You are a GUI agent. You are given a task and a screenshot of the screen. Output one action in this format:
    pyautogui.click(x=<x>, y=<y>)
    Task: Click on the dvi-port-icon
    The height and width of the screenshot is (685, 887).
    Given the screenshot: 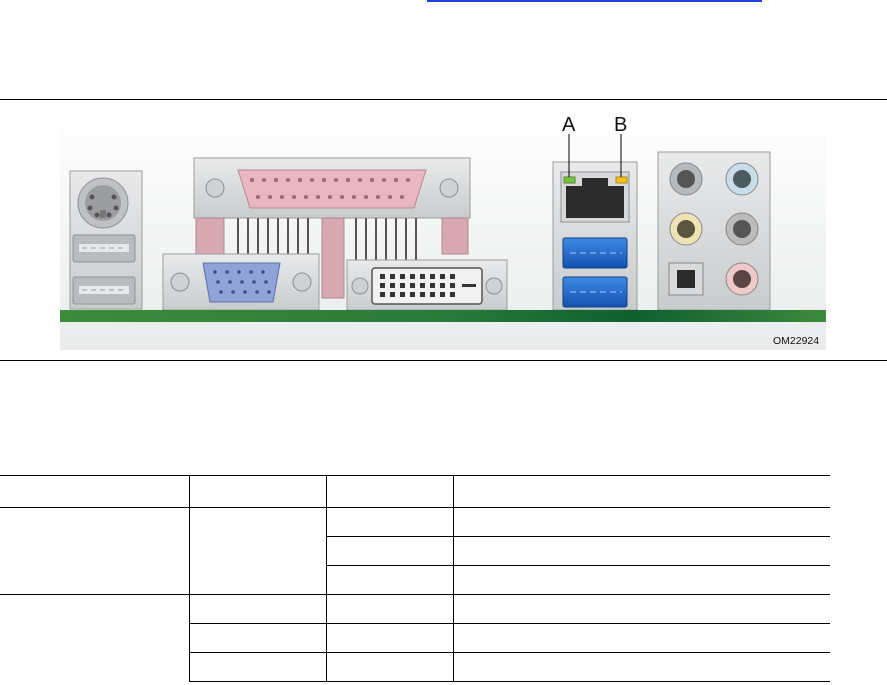 What is the action you would take?
    pyautogui.click(x=427, y=285)
    